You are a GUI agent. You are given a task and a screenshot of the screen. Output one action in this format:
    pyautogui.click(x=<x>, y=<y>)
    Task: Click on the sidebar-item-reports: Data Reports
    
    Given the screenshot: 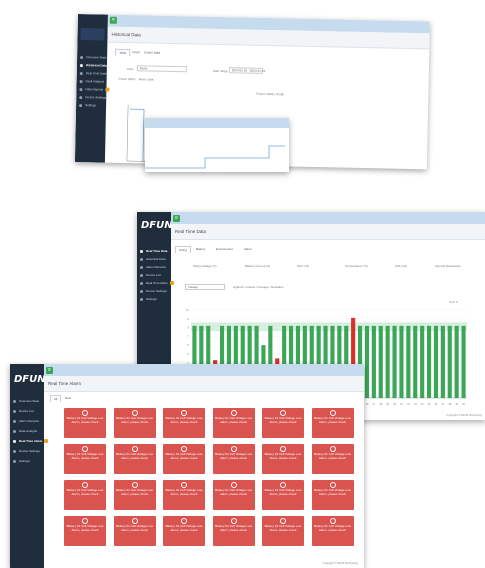 What is the action you would take?
    pyautogui.click(x=94, y=89)
    